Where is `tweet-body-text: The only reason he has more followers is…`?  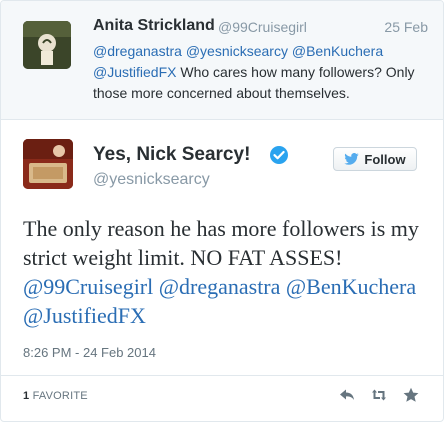 tweet-body-text: The only reason he has more followers is… is located at coordinates (221, 243).